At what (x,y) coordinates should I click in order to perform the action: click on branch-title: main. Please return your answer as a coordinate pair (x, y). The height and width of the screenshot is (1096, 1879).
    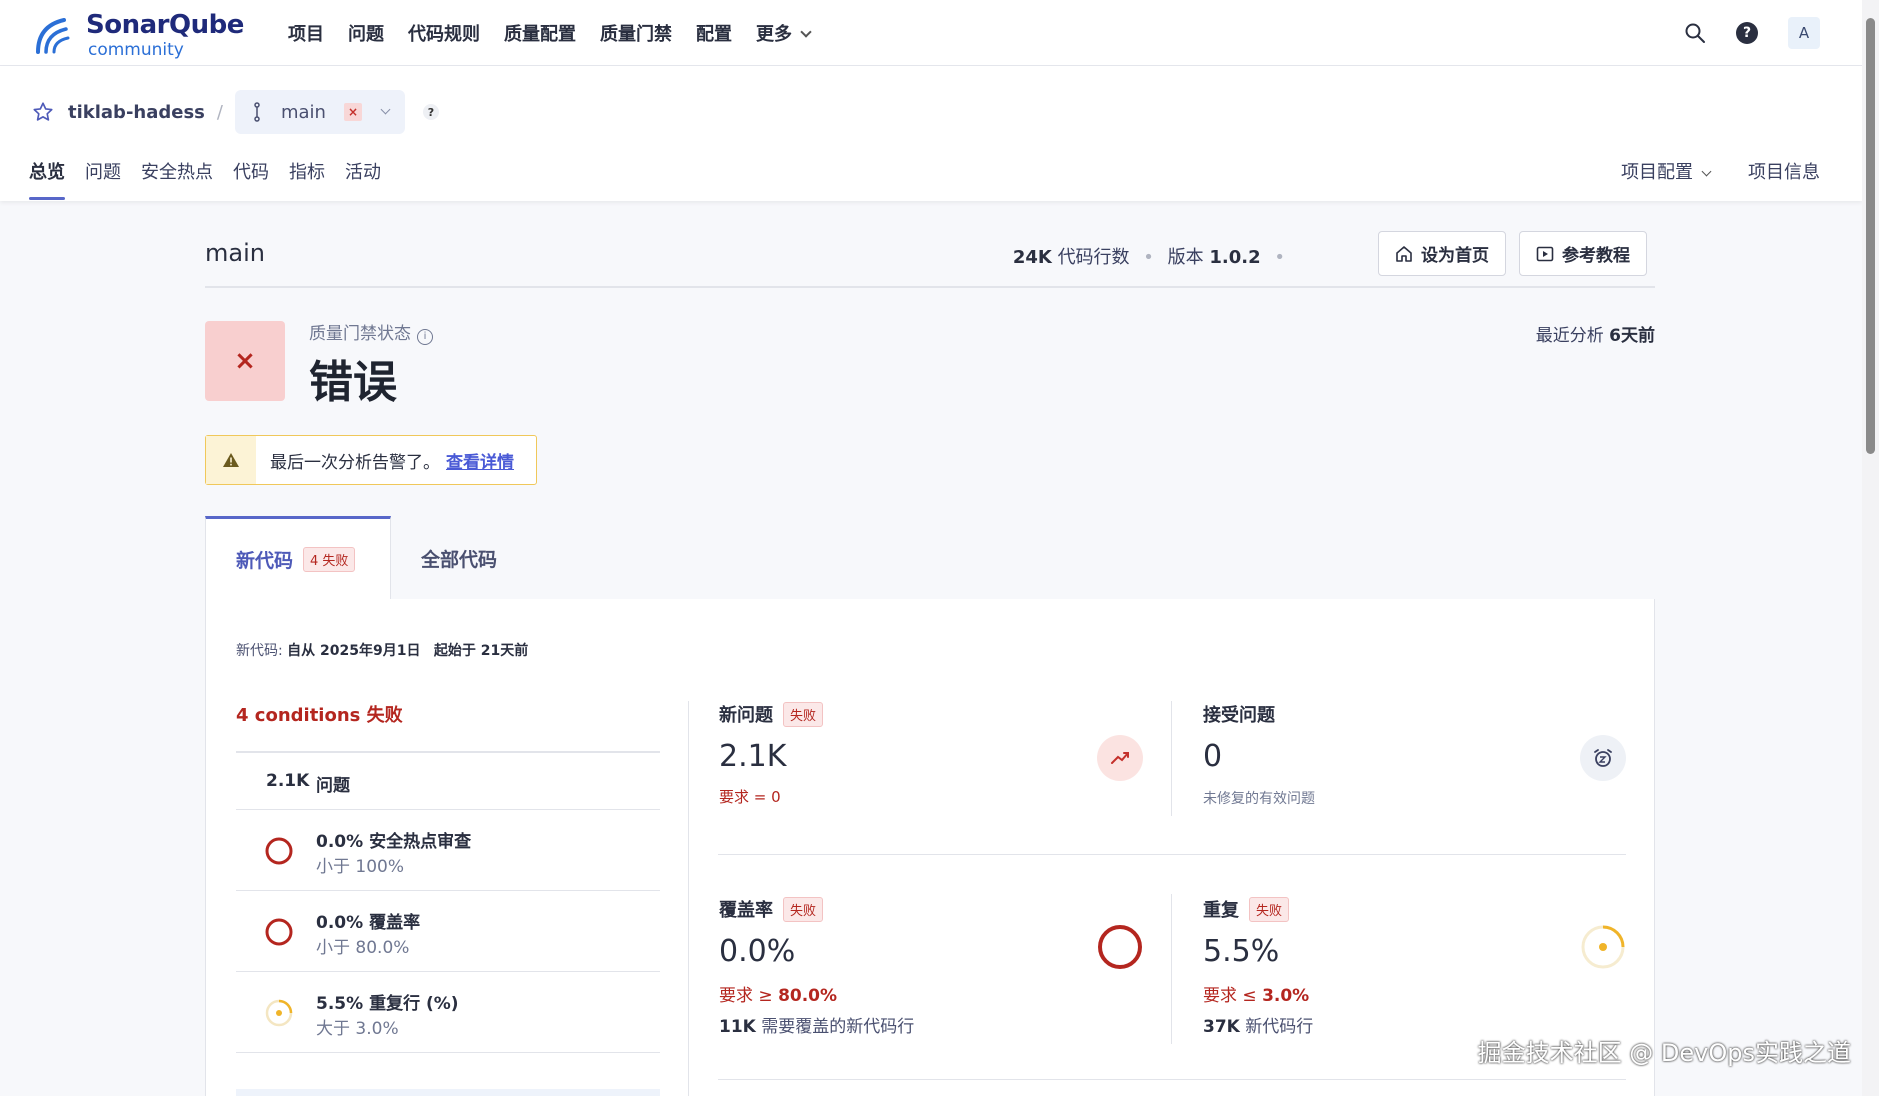
    Looking at the image, I should click on (235, 253).